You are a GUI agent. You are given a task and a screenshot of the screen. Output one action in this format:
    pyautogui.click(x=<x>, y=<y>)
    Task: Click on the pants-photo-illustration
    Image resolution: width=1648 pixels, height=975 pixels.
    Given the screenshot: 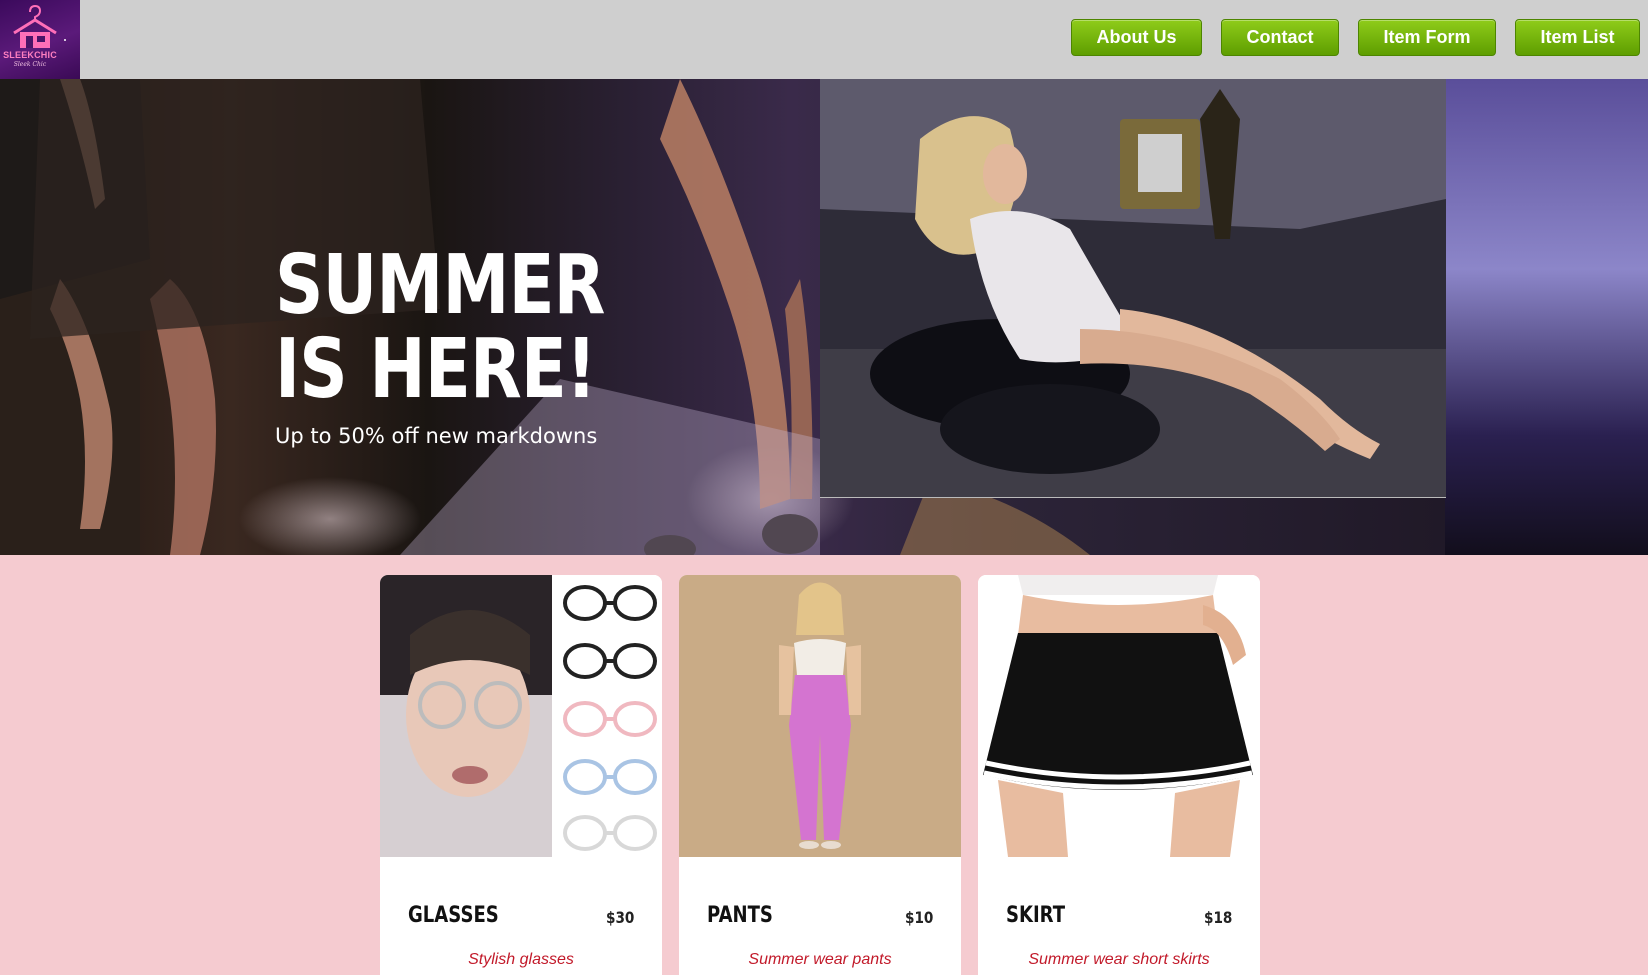 What is the action you would take?
    pyautogui.click(x=820, y=716)
    